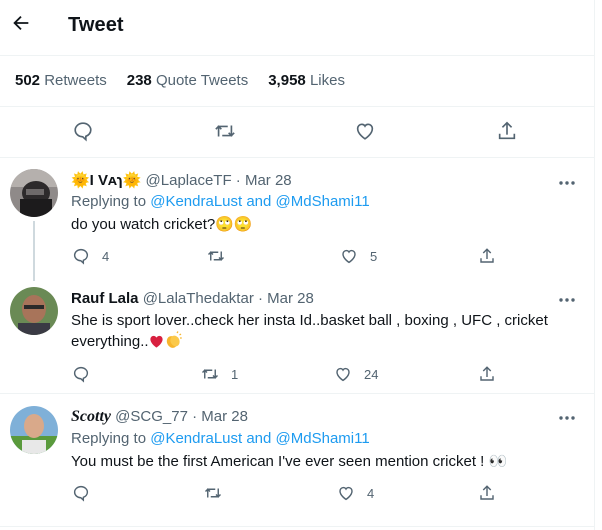 The height and width of the screenshot is (530, 602). Describe the element at coordinates (356, 374) in the screenshot. I see `like-button: 24` at that location.